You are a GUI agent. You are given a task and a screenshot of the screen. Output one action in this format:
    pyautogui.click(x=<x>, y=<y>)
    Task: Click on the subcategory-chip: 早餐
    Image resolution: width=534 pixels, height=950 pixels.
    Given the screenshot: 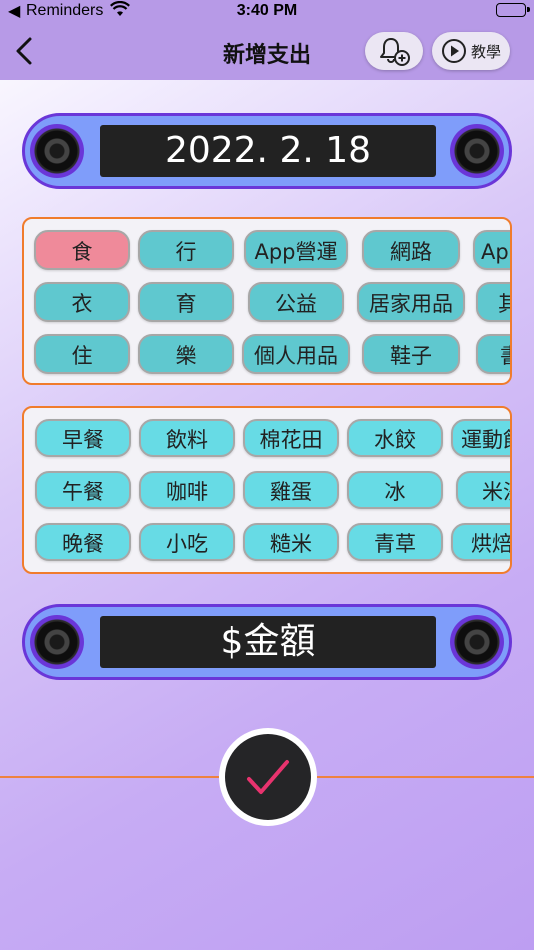 What is the action you would take?
    pyautogui.click(x=83, y=438)
    